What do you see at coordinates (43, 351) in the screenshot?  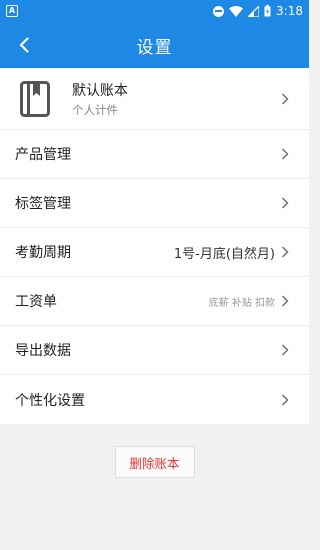 I see `row-label: 导出数据` at bounding box center [43, 351].